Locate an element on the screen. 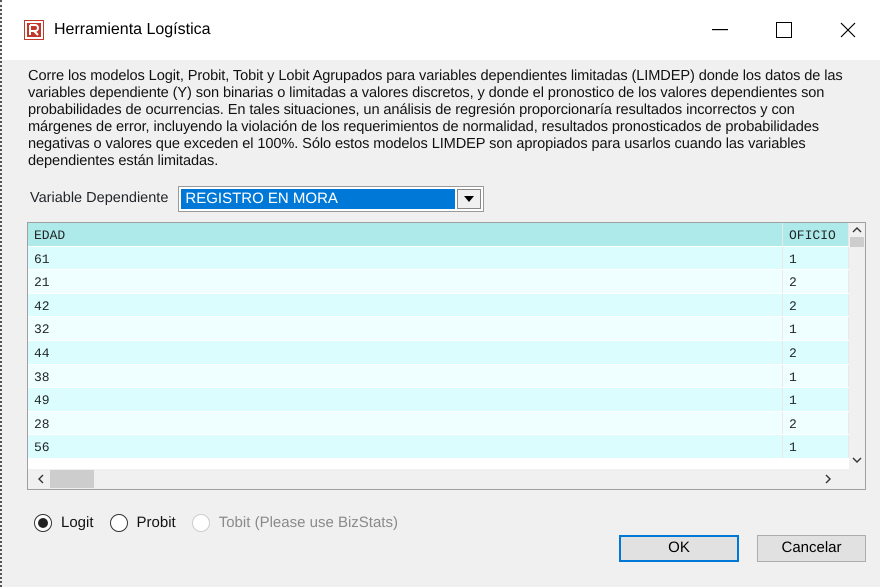 The image size is (880, 587). dependent-variable-label: Variable Dependiente is located at coordinates (99, 198).